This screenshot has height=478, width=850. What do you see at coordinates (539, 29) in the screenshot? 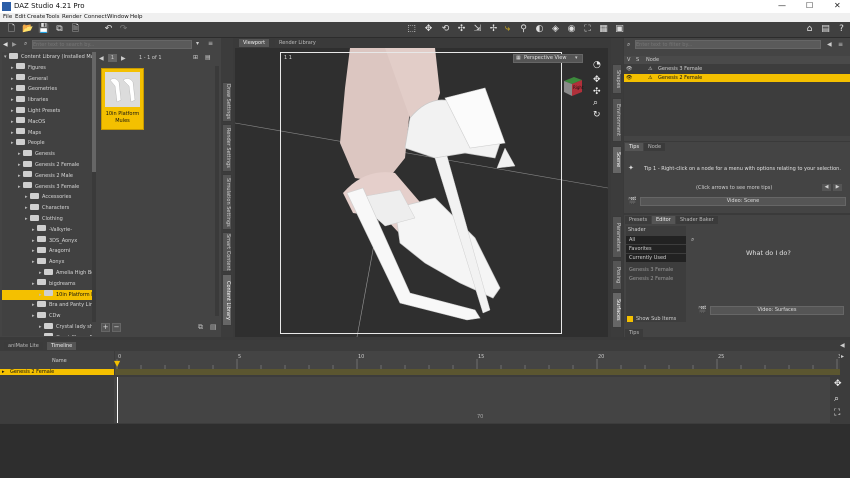
I see `surface-selection-icon: ◐` at bounding box center [539, 29].